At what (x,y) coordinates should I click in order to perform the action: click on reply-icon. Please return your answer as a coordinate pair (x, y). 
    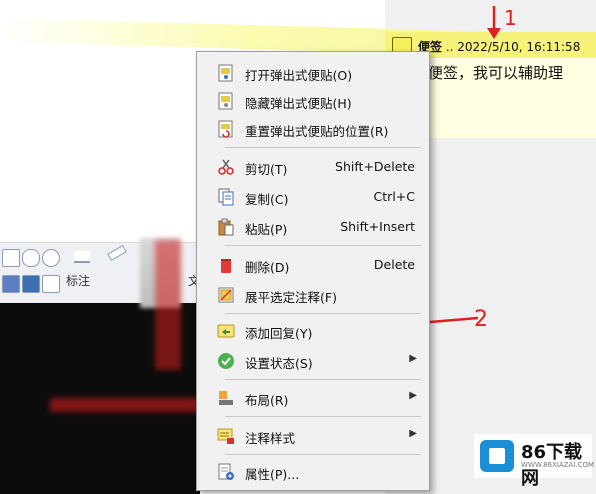
    Looking at the image, I should click on (226, 331).